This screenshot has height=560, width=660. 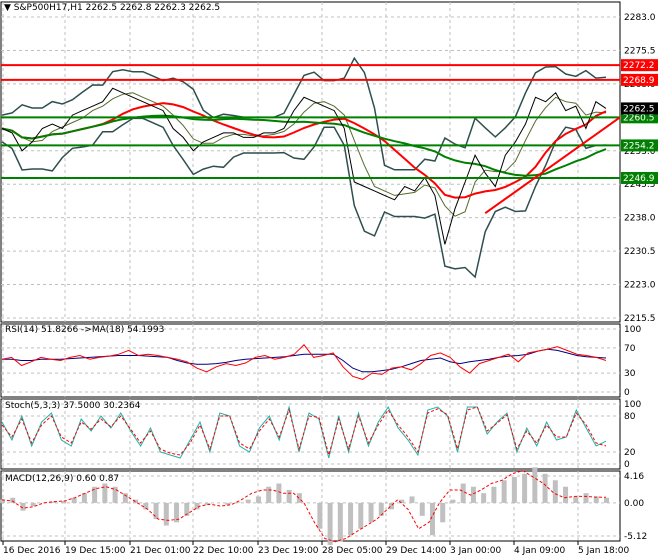 I want to click on current-price-label: 2262.5, so click(x=639, y=109).